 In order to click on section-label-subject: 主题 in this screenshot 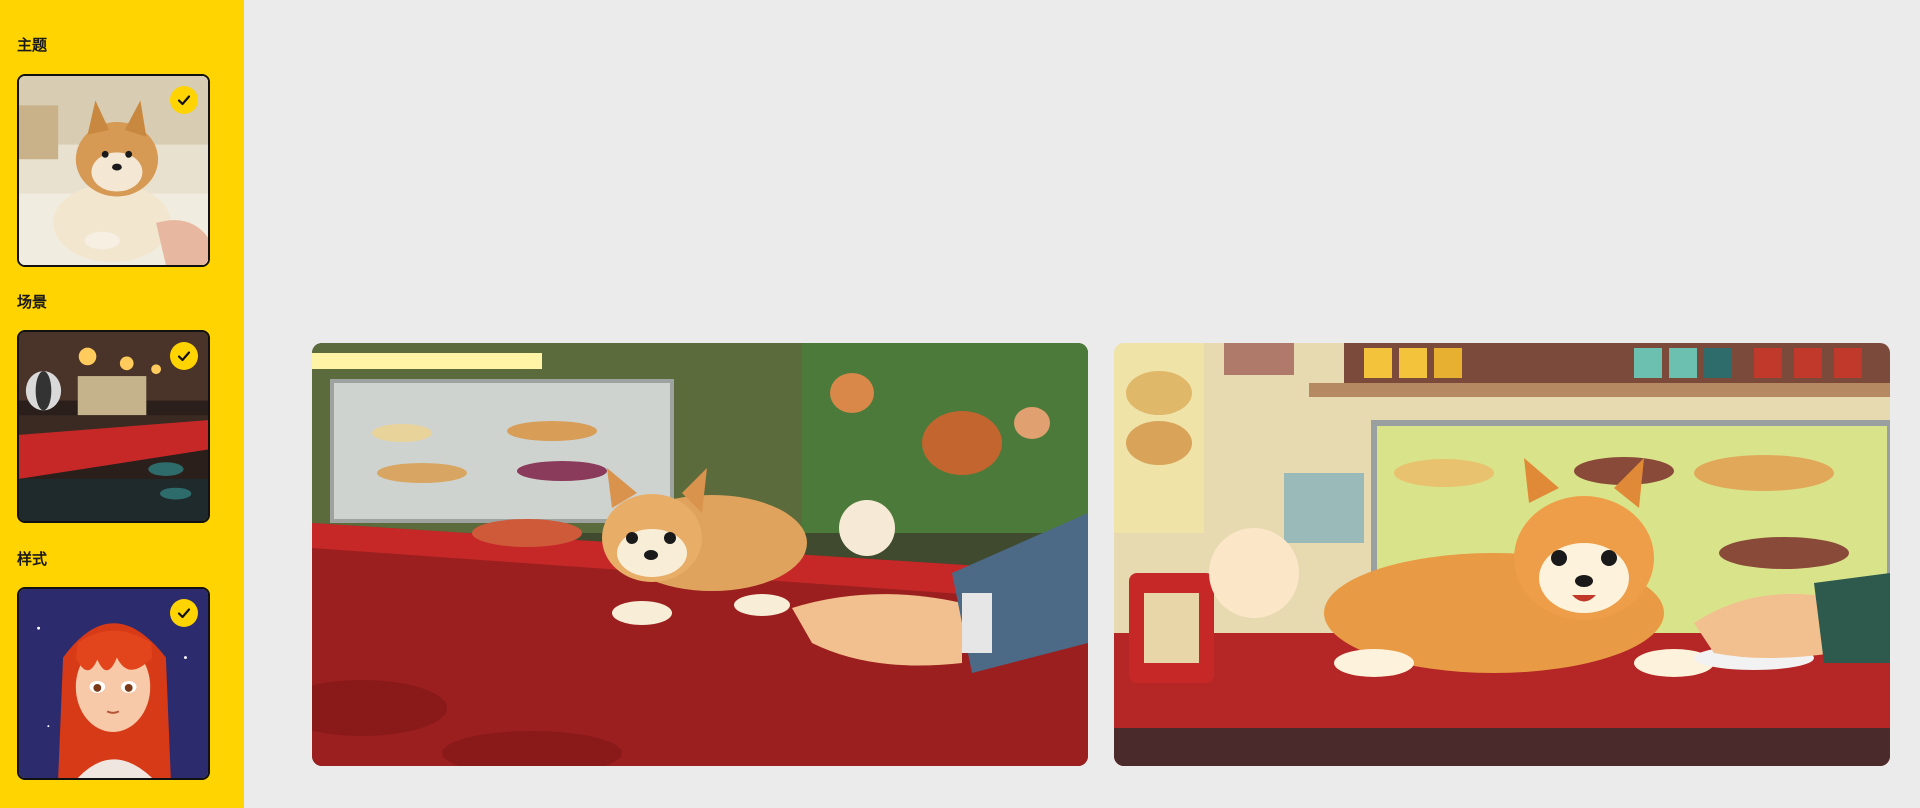, I will do `click(32, 45)`.